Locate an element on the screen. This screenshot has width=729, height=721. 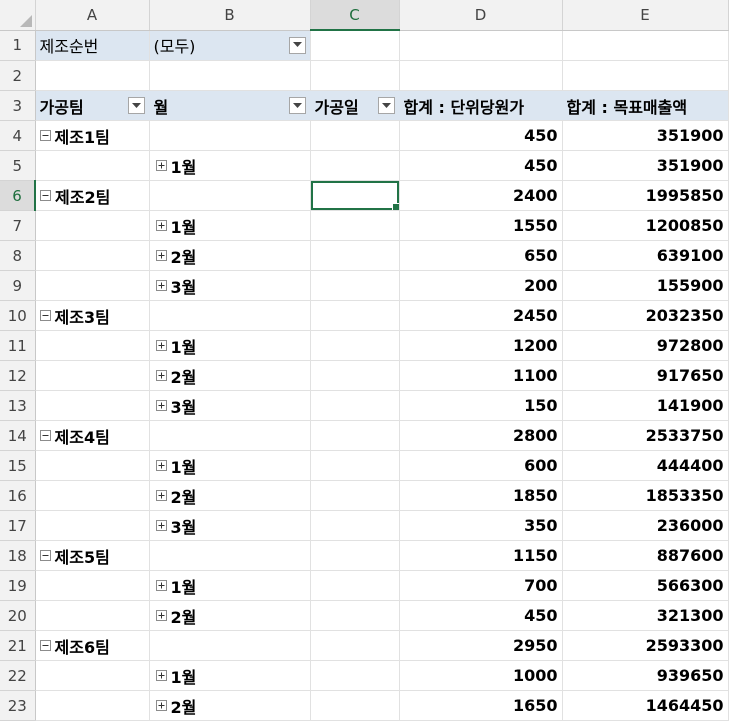
cell-b14 is located at coordinates (230, 435).